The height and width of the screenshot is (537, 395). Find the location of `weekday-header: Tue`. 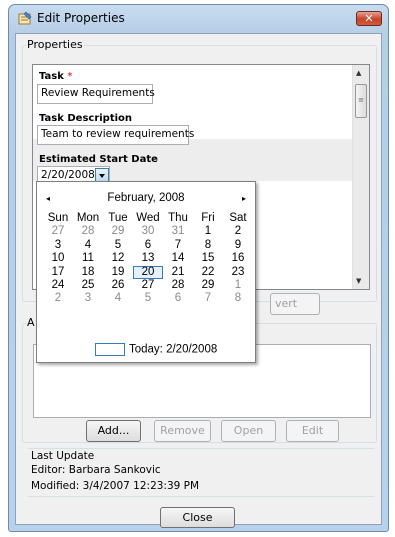

weekday-header: Tue is located at coordinates (118, 218).